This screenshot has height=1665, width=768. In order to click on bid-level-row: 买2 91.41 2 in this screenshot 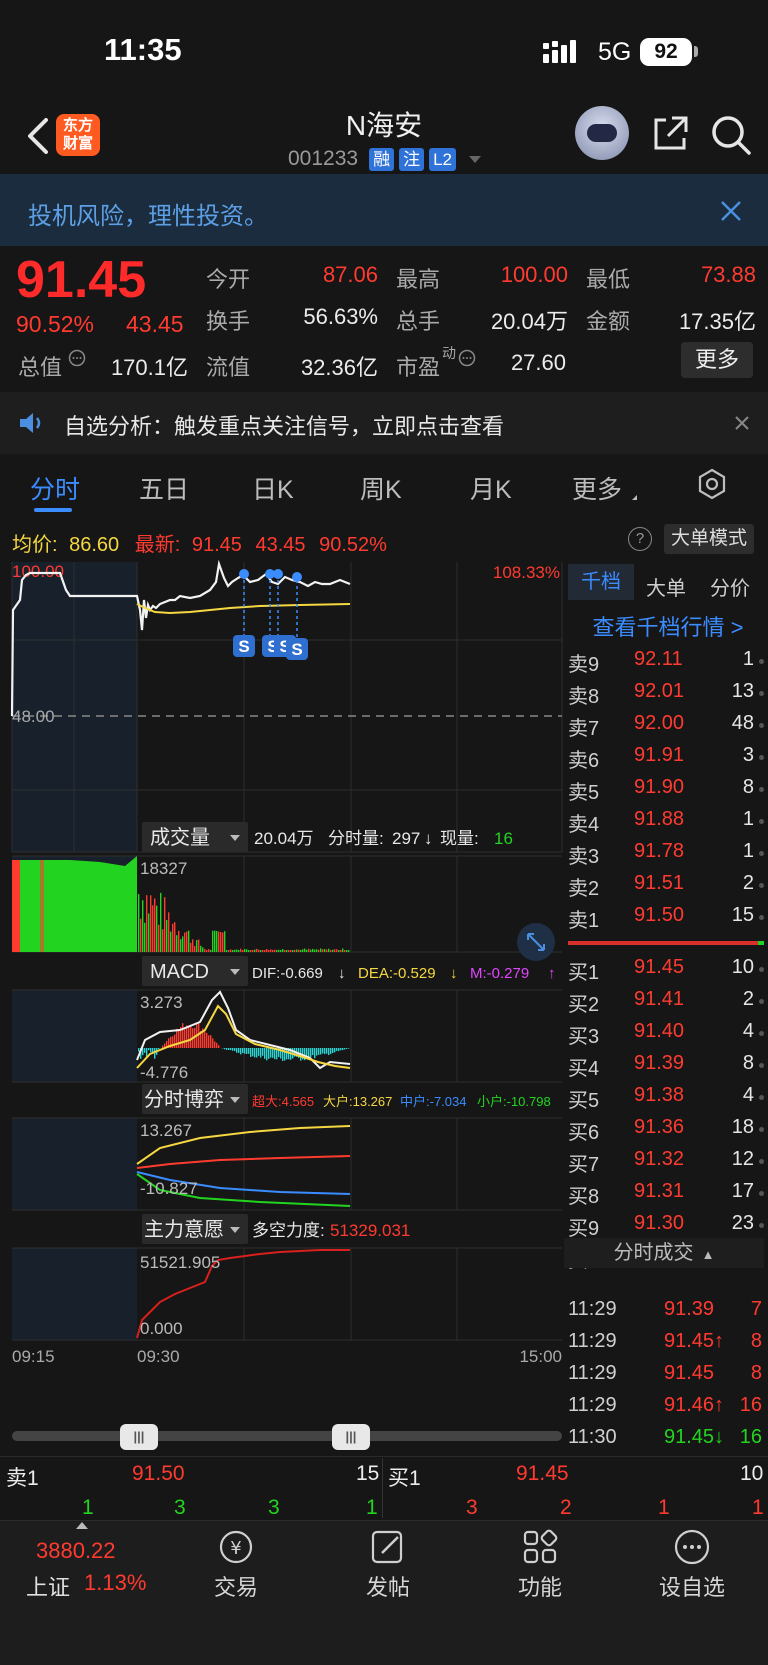, I will do `click(666, 1004)`.